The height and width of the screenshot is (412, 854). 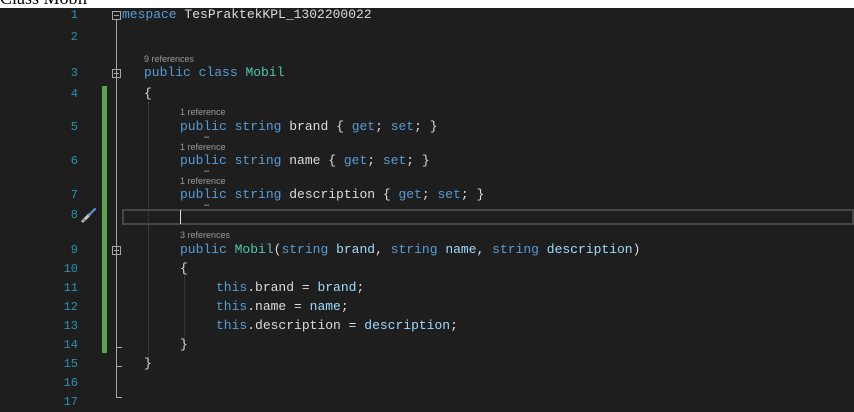 What do you see at coordinates (70, 326) in the screenshot?
I see `line-number: 13` at bounding box center [70, 326].